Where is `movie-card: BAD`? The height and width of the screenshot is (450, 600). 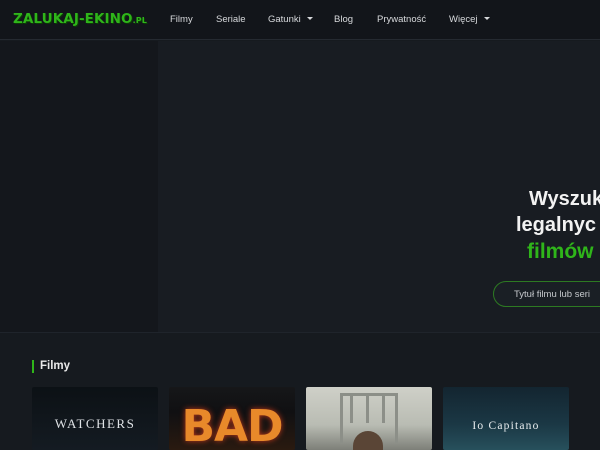 movie-card: BAD is located at coordinates (232, 418).